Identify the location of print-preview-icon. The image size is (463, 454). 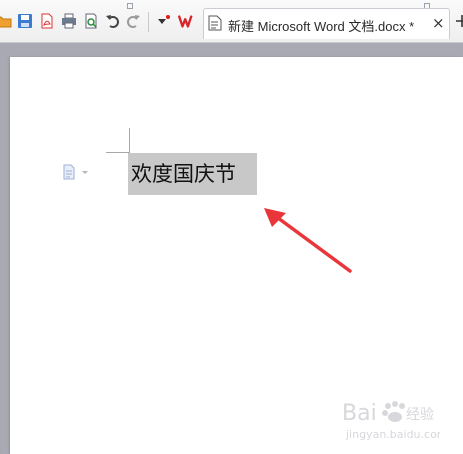
(91, 21).